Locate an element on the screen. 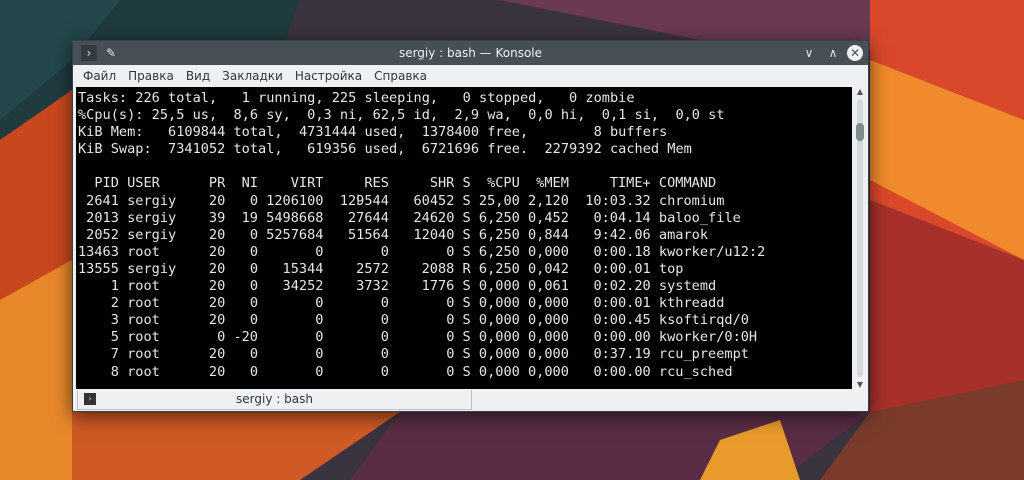 Image resolution: width=1024 pixels, height=480 pixels. cell-command: top is located at coordinates (671, 268).